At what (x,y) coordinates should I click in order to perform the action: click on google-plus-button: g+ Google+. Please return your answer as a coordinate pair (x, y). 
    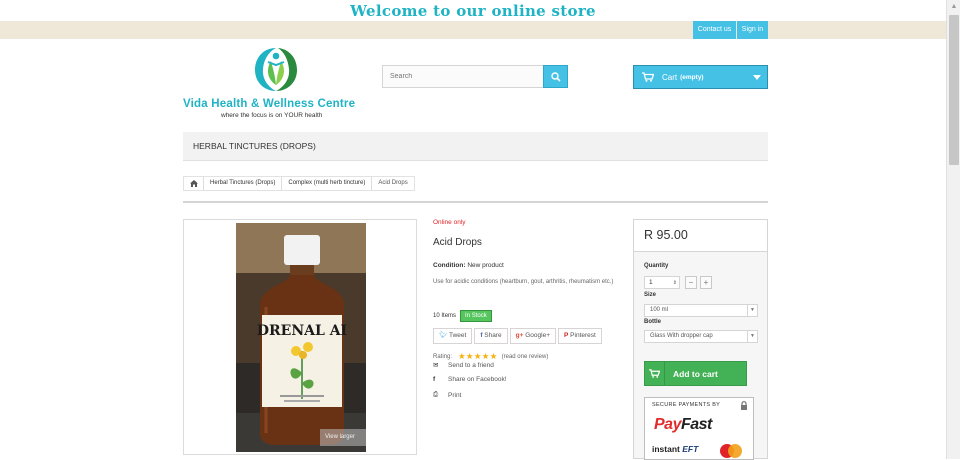
    Looking at the image, I should click on (533, 336).